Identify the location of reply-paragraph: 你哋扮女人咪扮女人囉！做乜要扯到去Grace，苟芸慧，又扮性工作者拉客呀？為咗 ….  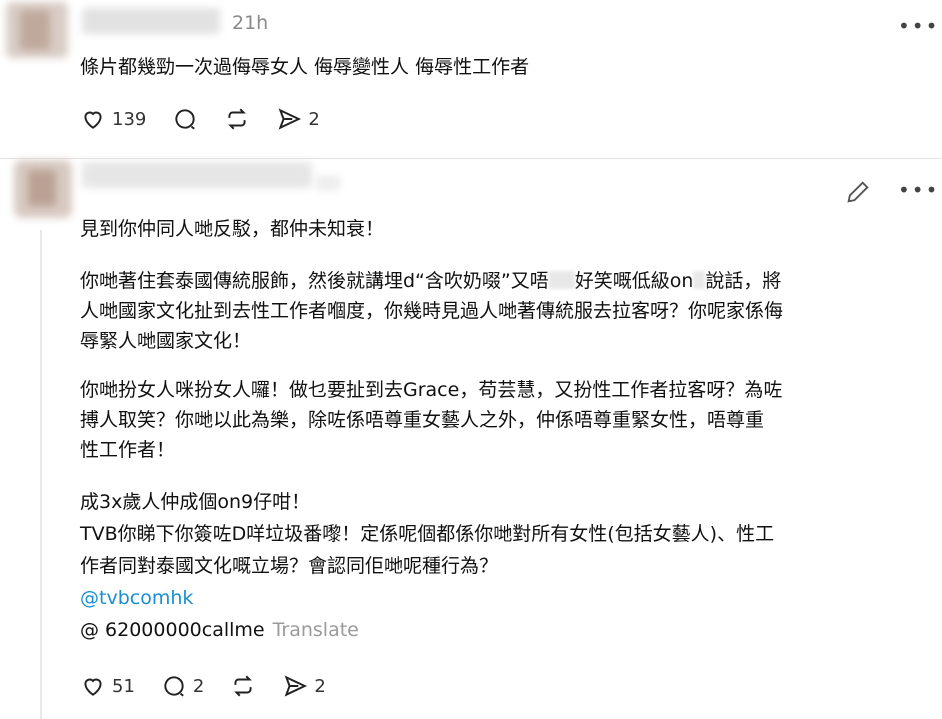
(431, 420).